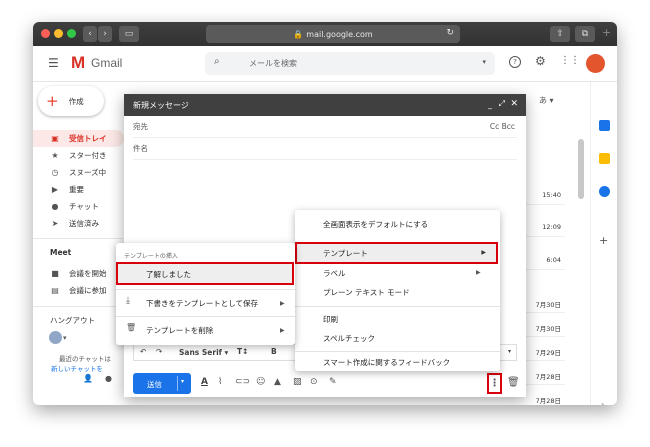 This screenshot has width=650, height=447. Describe the element at coordinates (350, 63) in the screenshot. I see `search-bar: ⌕ メールを検索 ▾` at that location.